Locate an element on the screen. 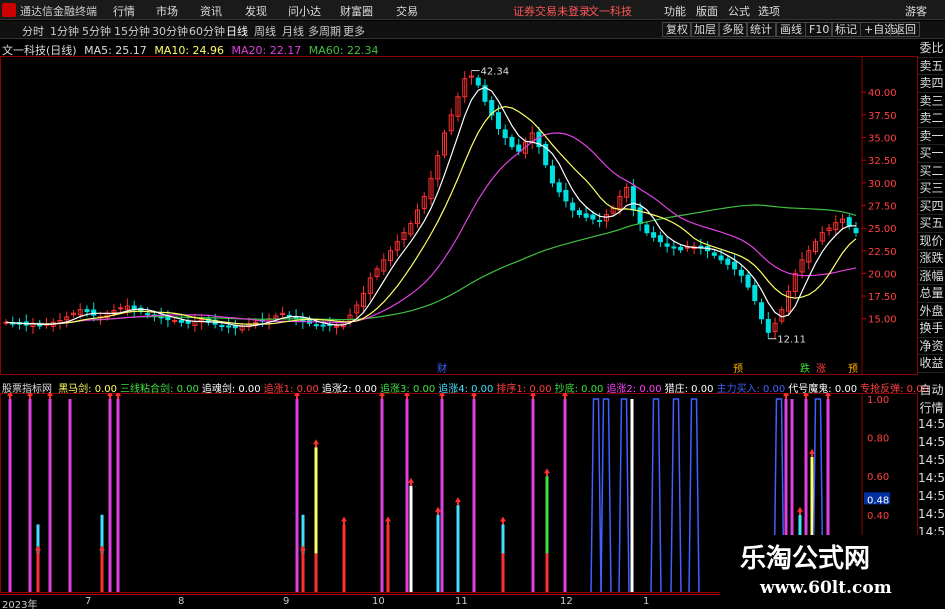 This screenshot has width=945, height=609. overlay-button: 加层 is located at coordinates (705, 29).